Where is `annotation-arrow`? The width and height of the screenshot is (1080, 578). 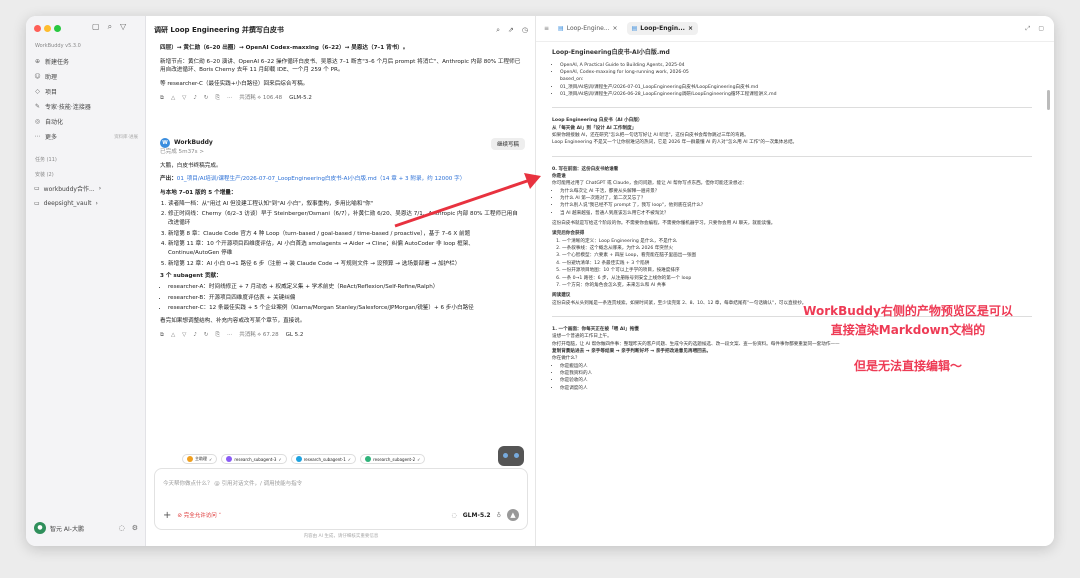 annotation-arrow is located at coordinates (467, 200).